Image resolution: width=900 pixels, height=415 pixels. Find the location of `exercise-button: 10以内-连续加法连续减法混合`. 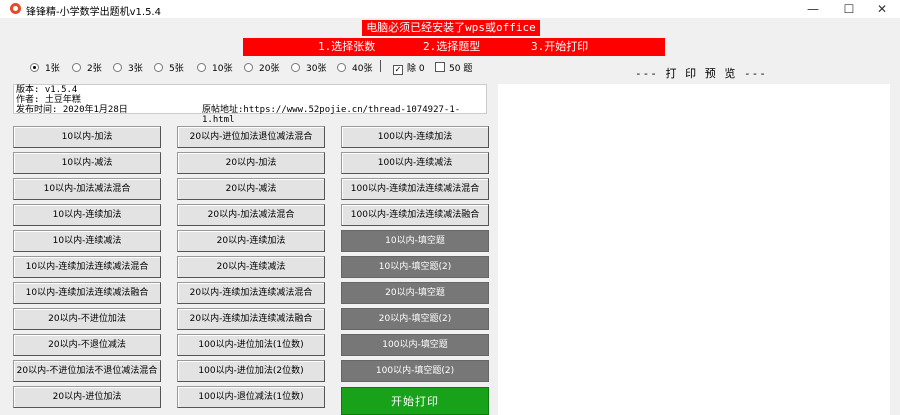

exercise-button: 10以内-连续加法连续减法混合 is located at coordinates (87, 267).